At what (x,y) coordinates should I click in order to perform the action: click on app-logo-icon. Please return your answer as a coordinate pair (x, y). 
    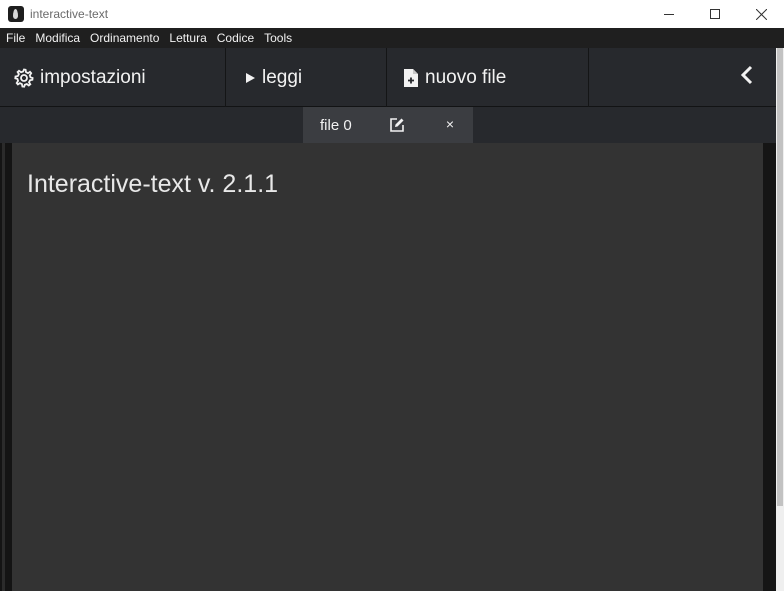
    Looking at the image, I should click on (16, 14).